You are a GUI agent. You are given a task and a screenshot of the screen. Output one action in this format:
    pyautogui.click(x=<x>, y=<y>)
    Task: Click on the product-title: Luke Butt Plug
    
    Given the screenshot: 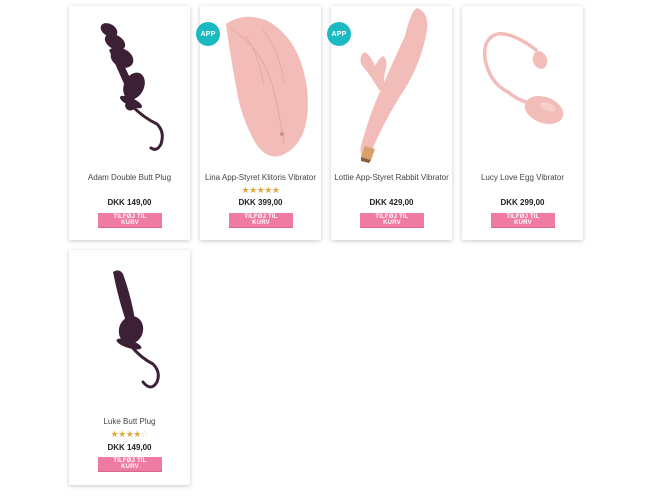 What is the action you would take?
    pyautogui.click(x=129, y=421)
    